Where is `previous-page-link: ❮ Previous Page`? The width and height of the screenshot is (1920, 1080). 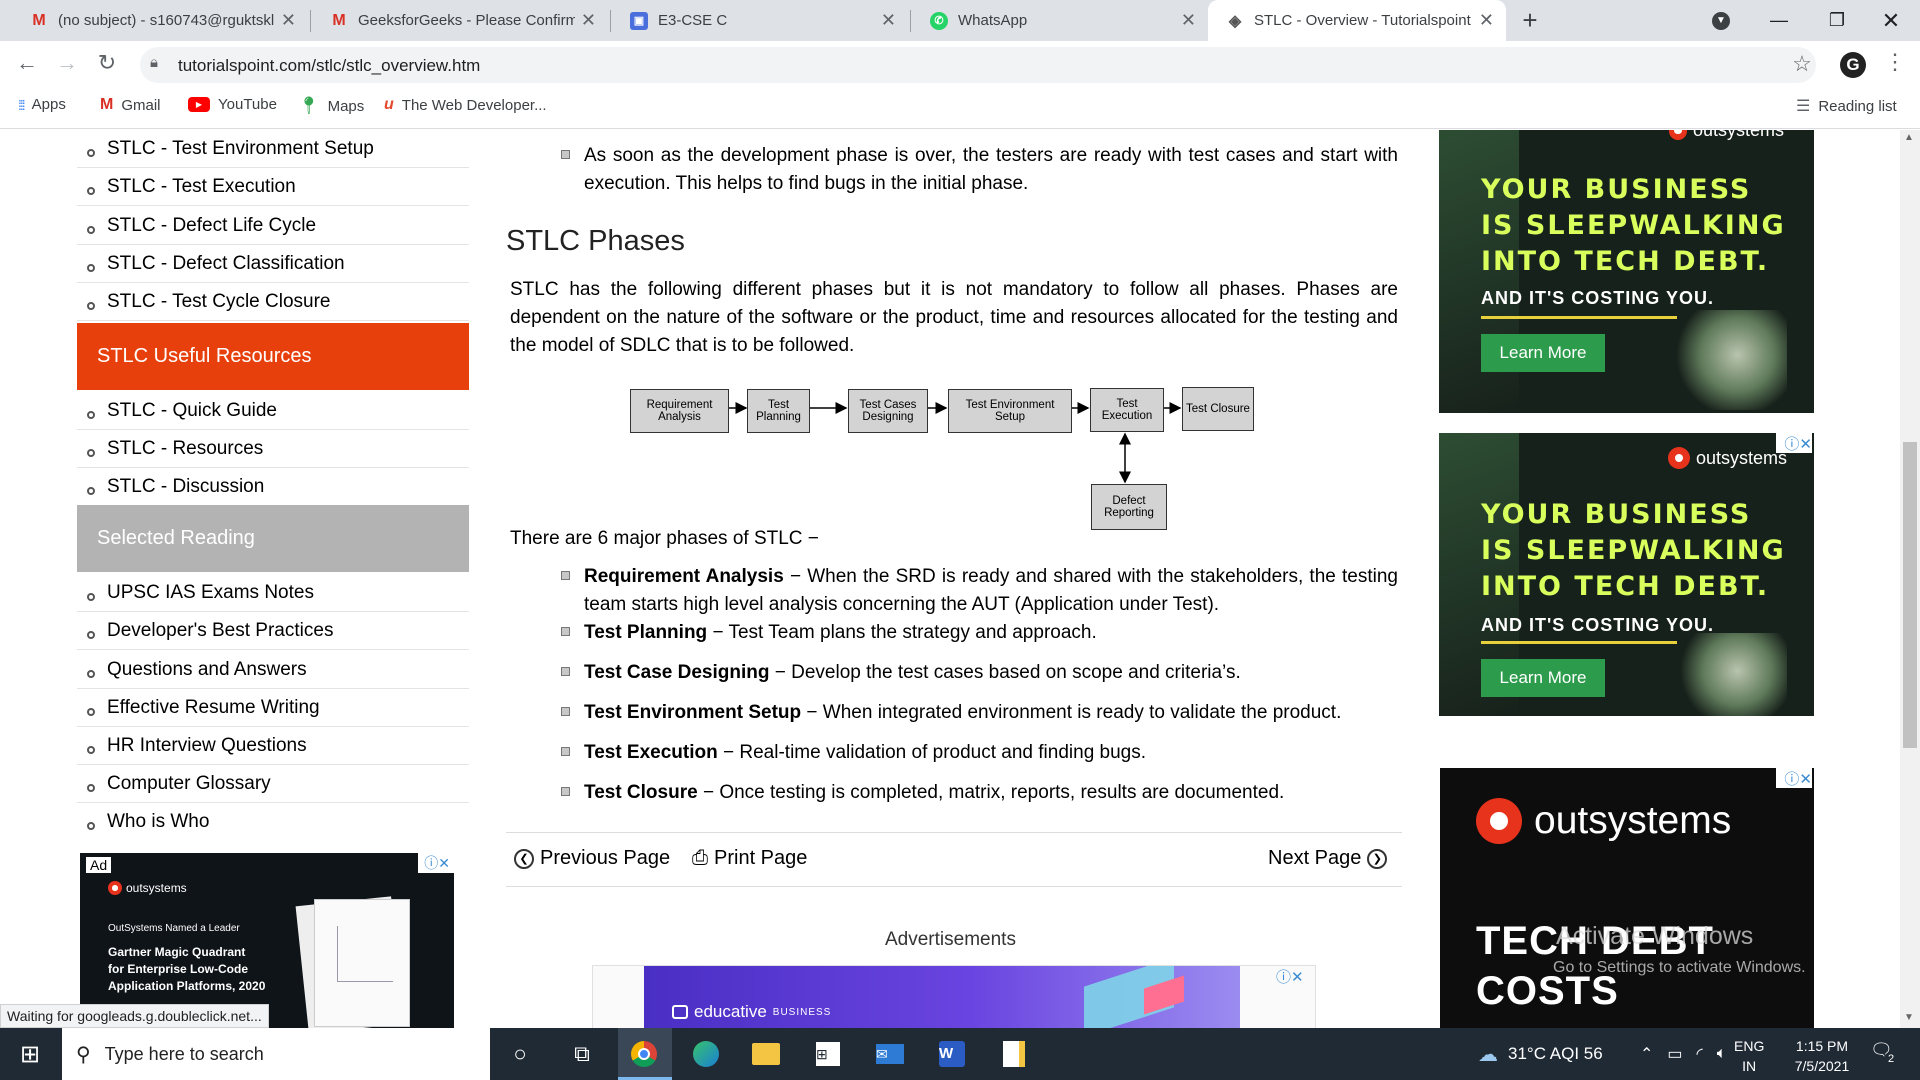 previous-page-link: ❮ Previous Page is located at coordinates (592, 858).